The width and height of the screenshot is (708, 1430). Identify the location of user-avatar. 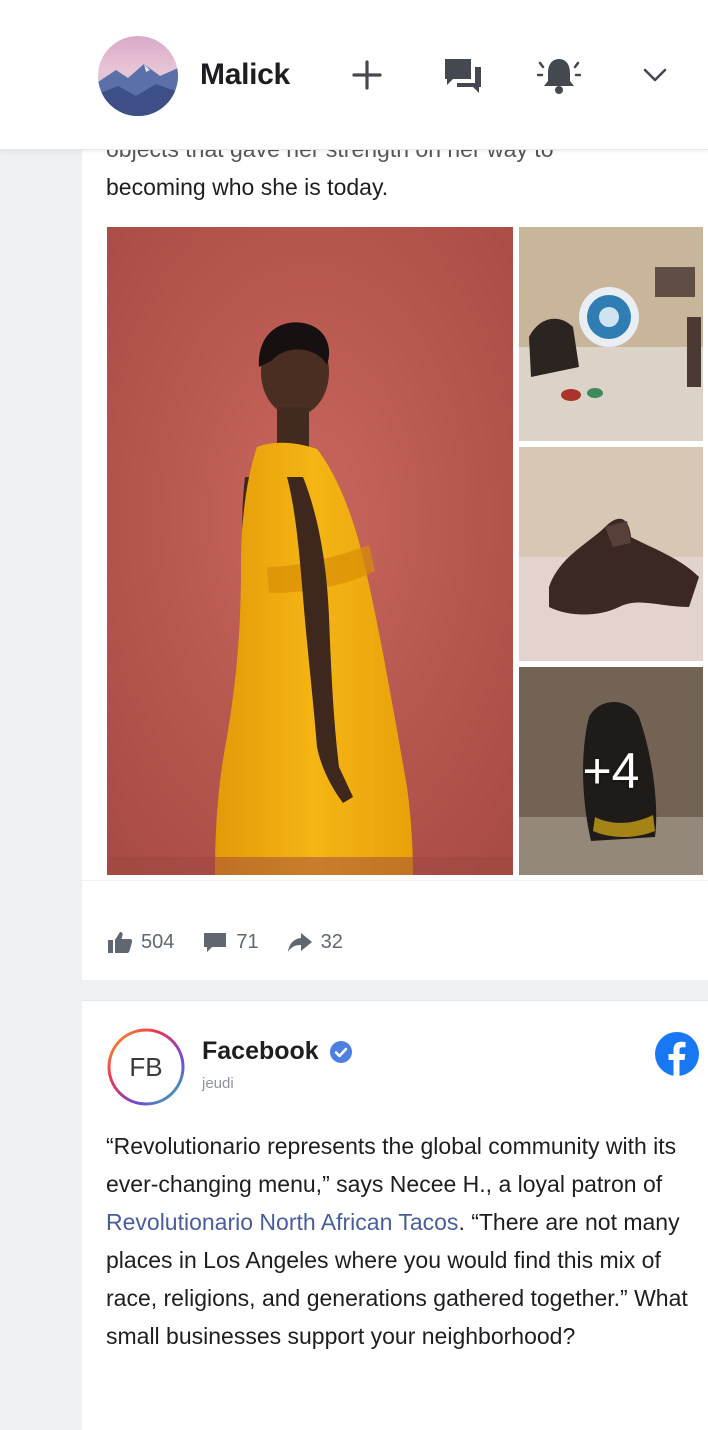
(138, 76).